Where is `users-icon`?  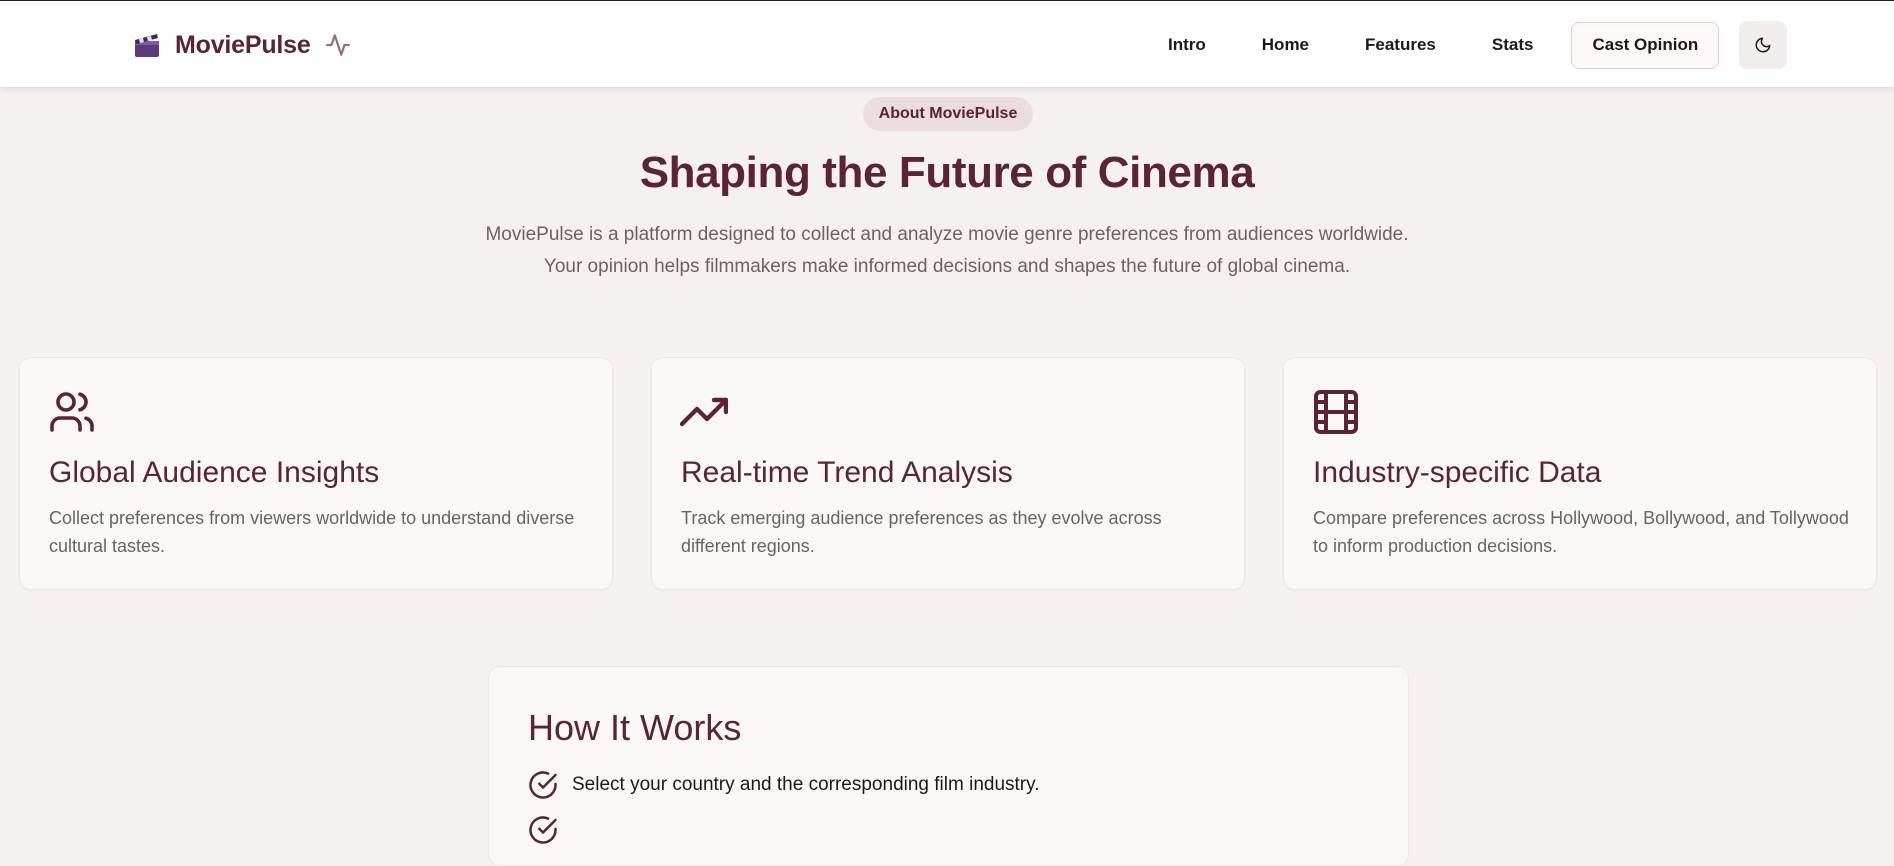
users-icon is located at coordinates (72, 412).